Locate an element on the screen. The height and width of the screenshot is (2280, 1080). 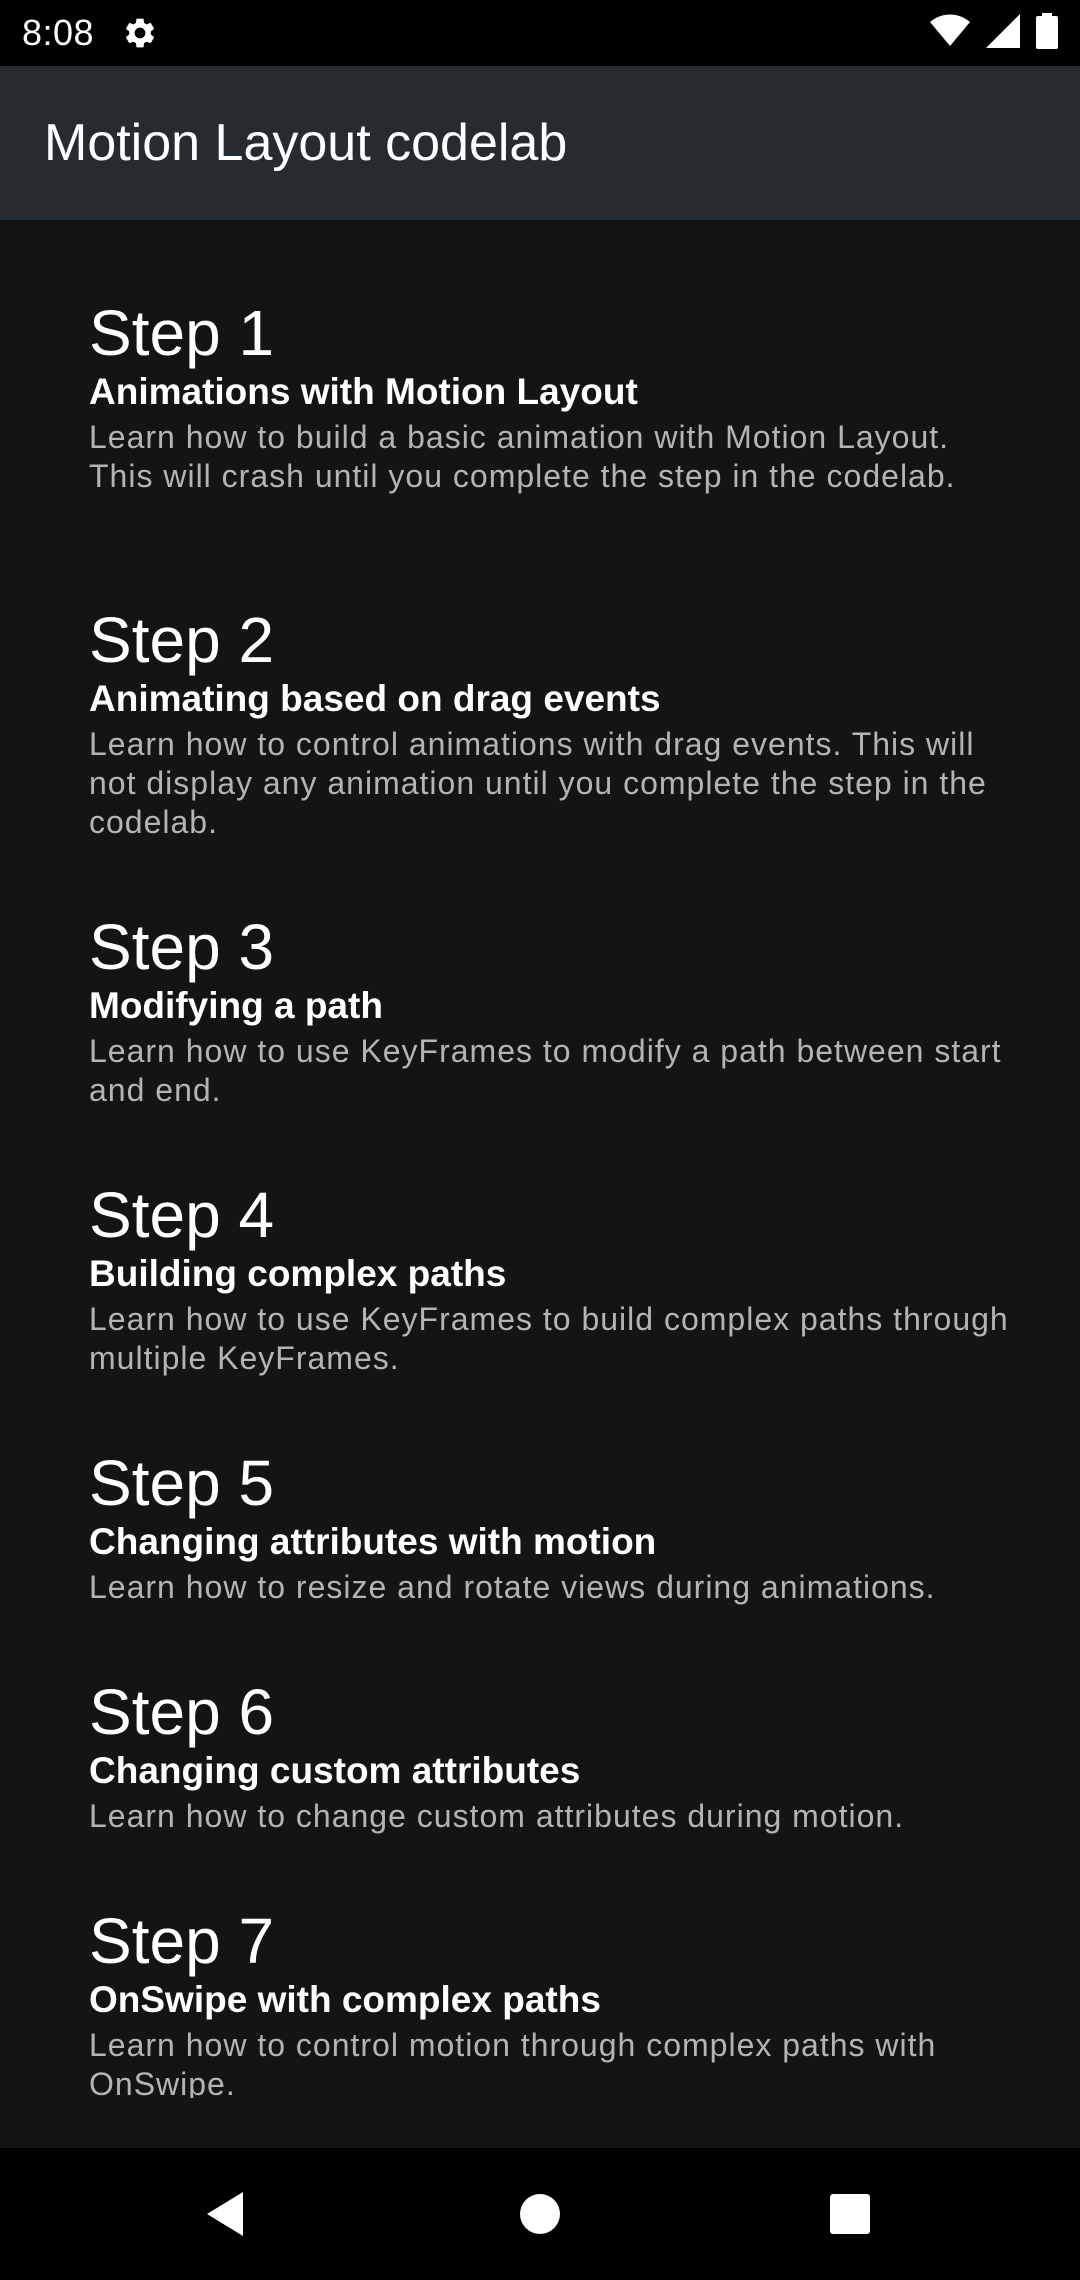
status-icons is located at coordinates (994, 33).